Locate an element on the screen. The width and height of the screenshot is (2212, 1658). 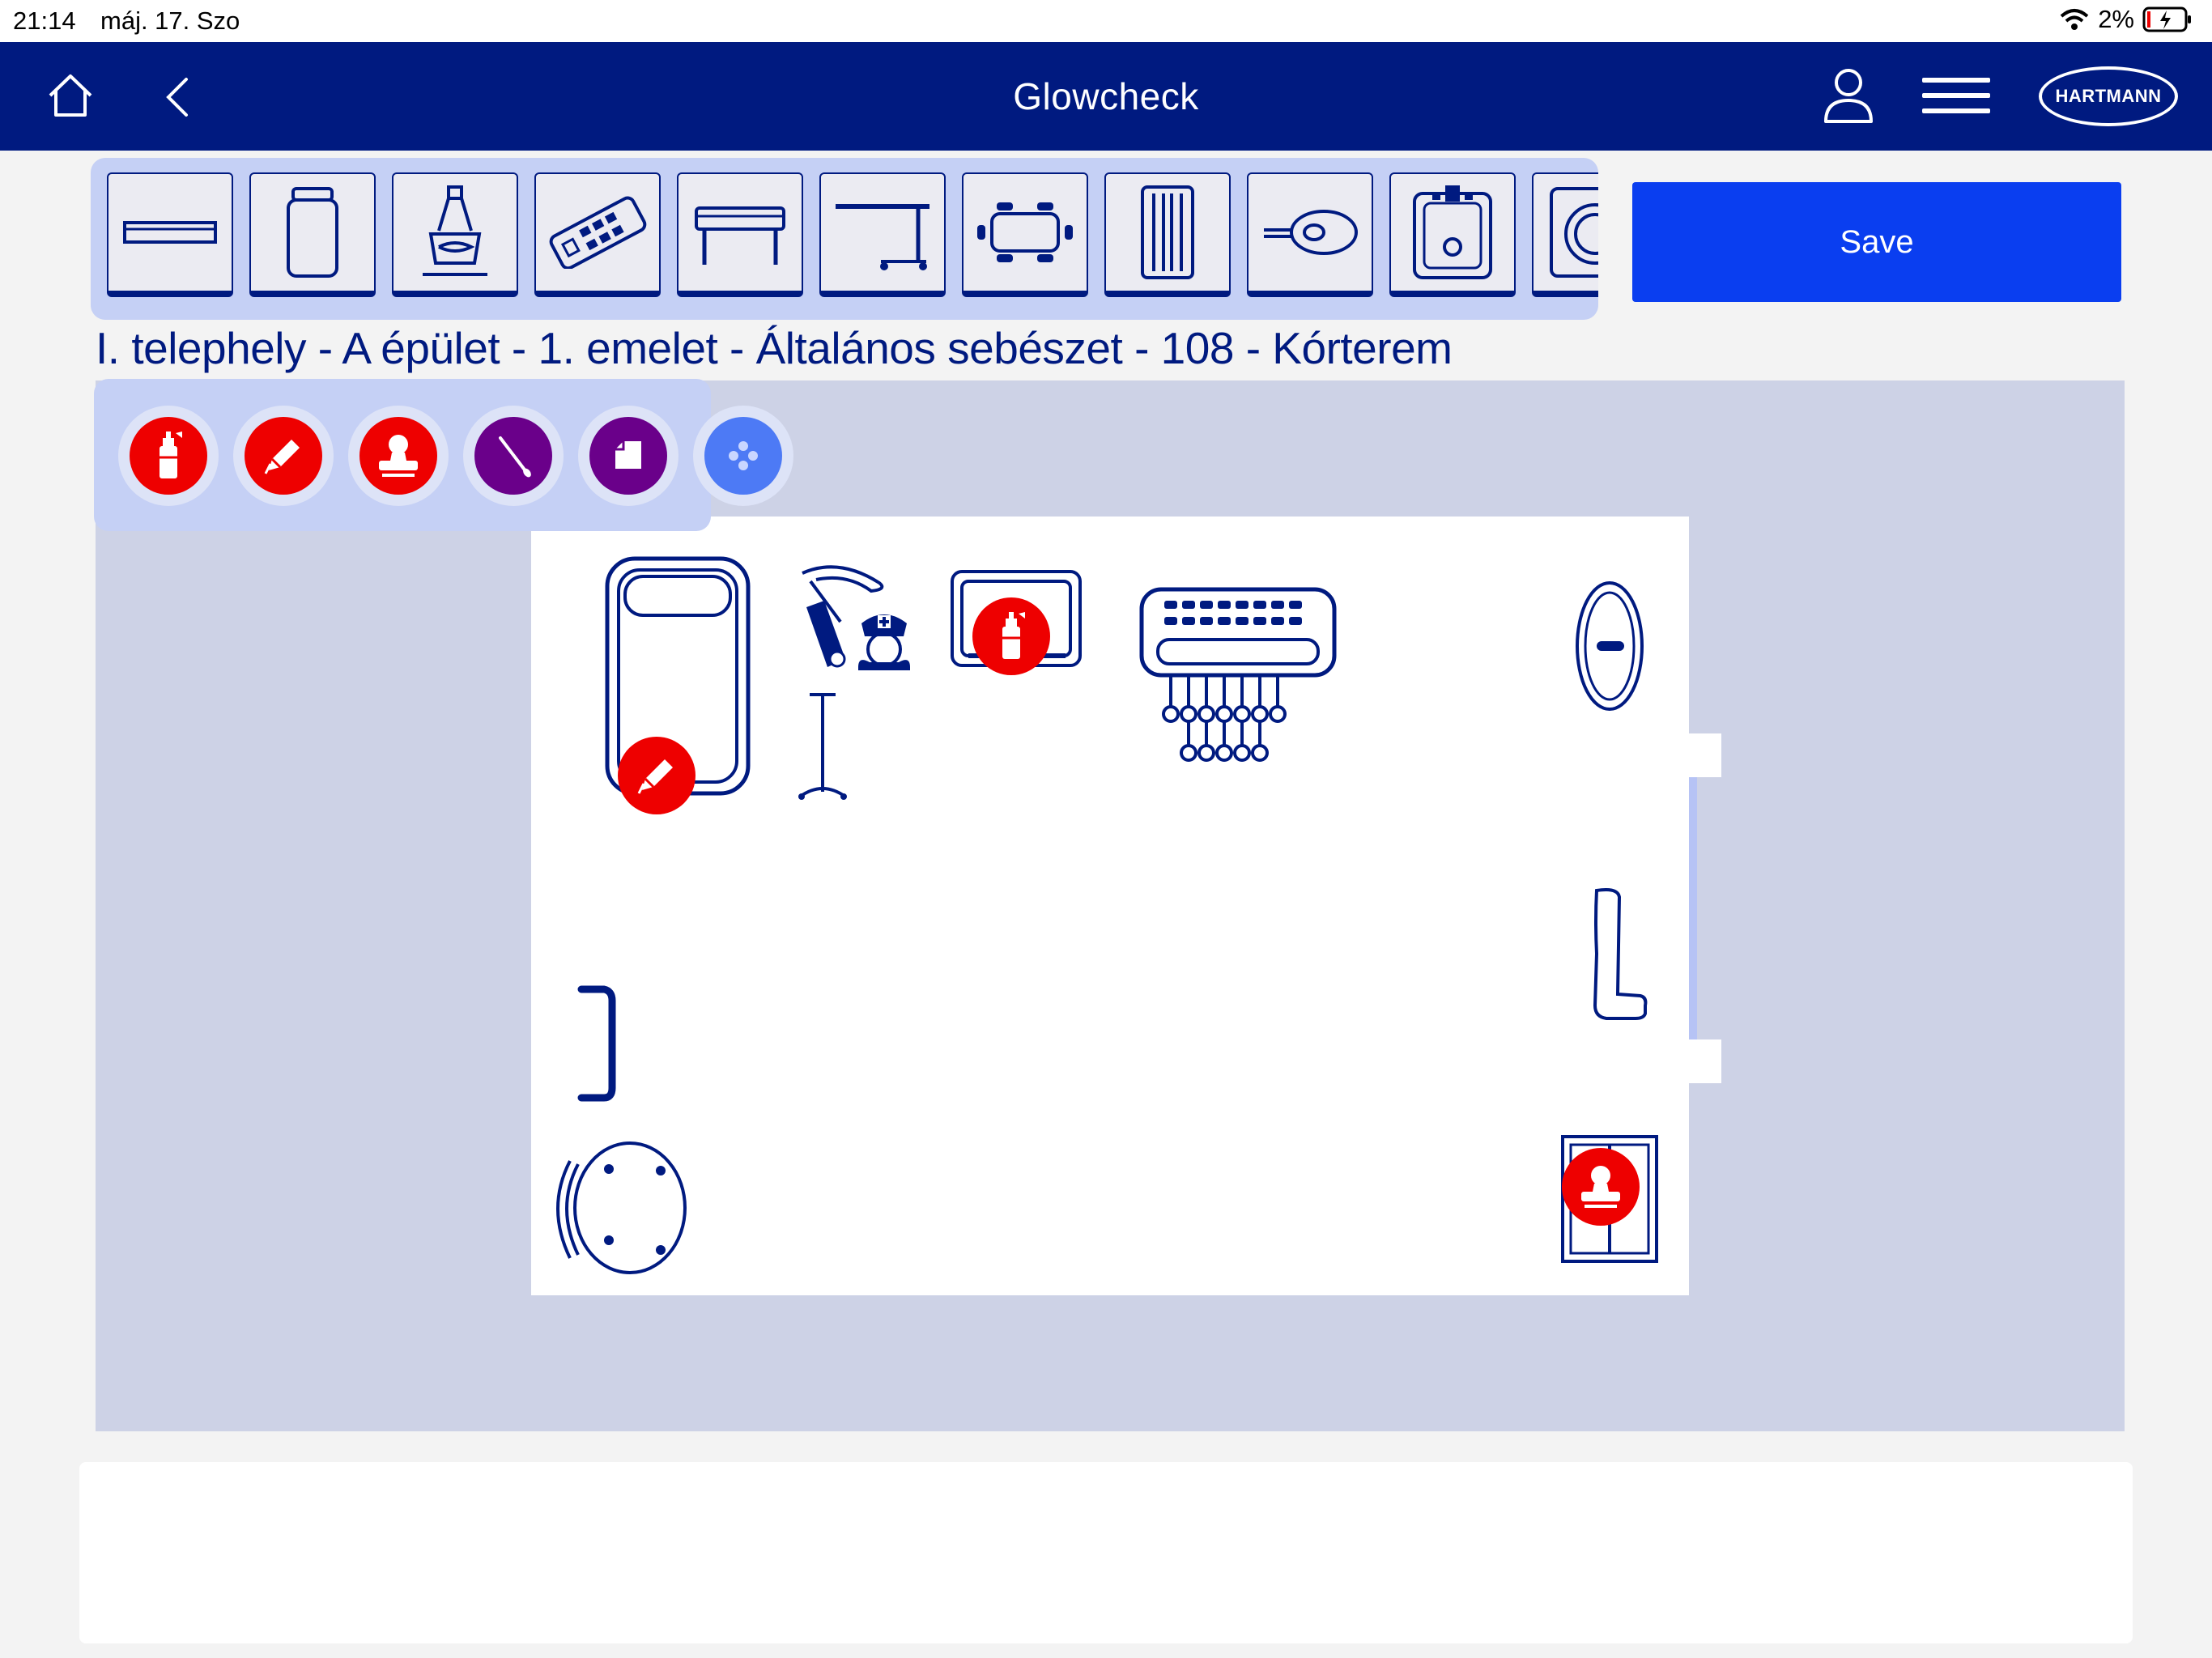
palette-item-trolley-table is located at coordinates (883, 234).